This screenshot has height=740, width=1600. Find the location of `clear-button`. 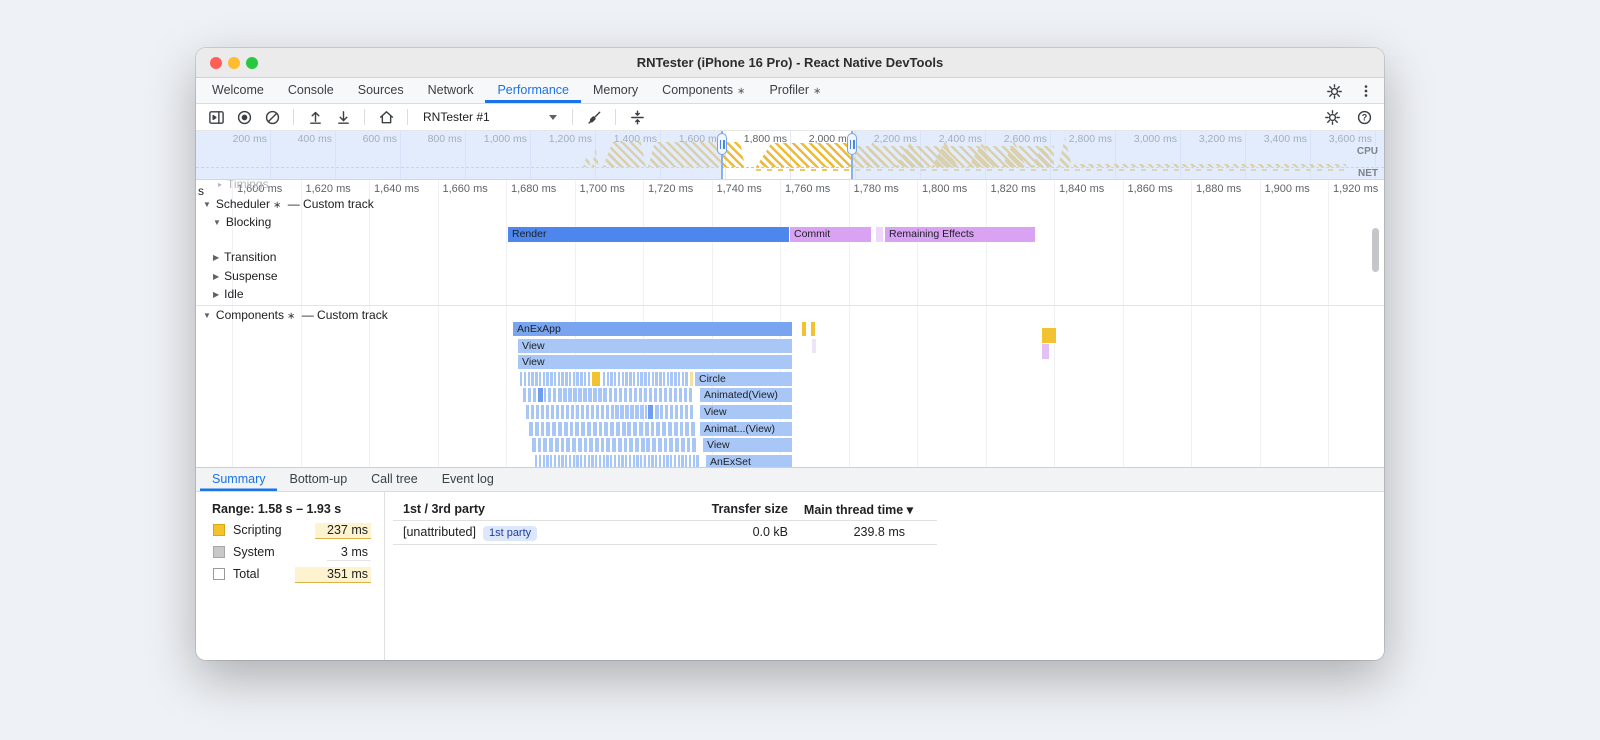

clear-button is located at coordinates (272, 117).